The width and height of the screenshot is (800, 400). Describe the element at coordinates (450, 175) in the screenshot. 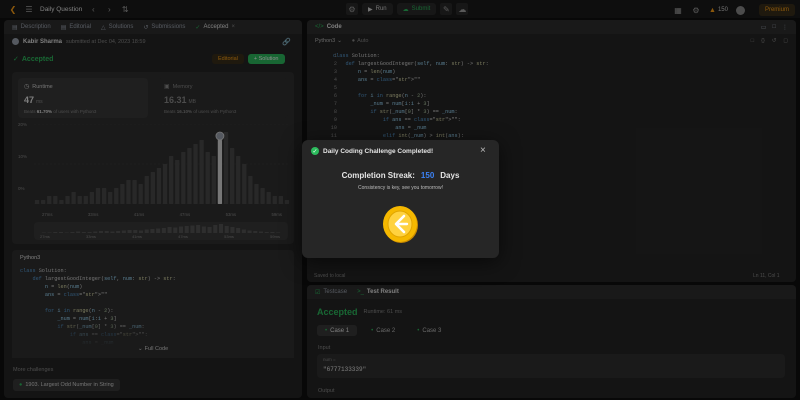

I see `streak-unit: Days` at that location.